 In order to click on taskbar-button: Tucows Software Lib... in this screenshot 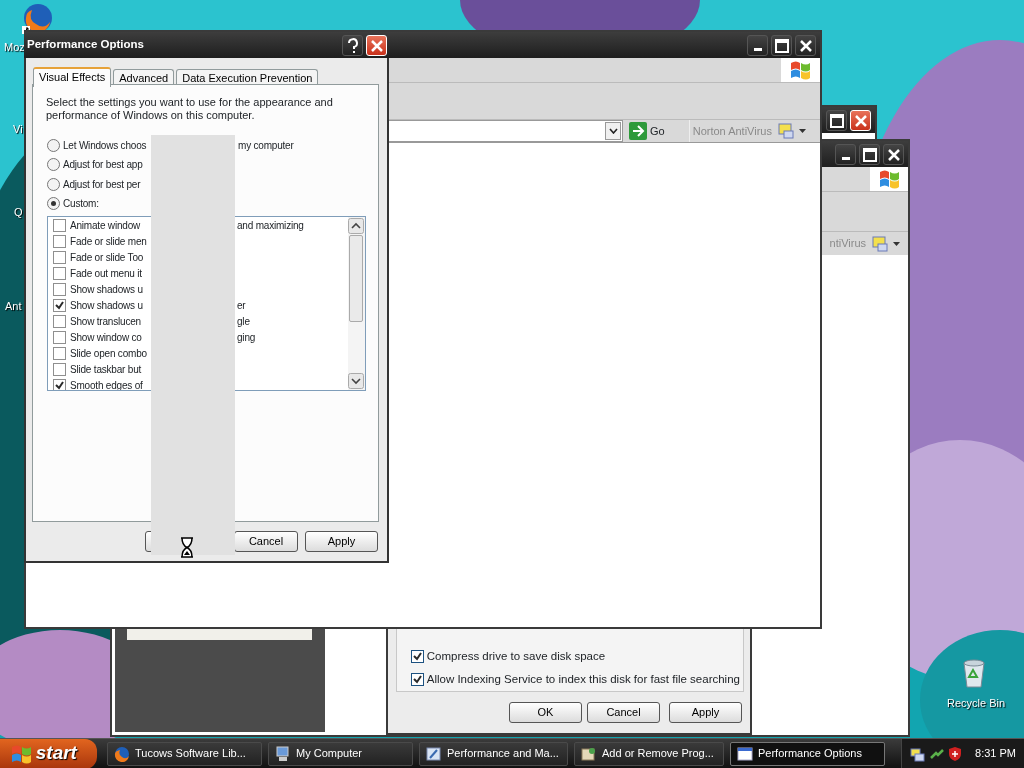, I will do `click(184, 753)`.